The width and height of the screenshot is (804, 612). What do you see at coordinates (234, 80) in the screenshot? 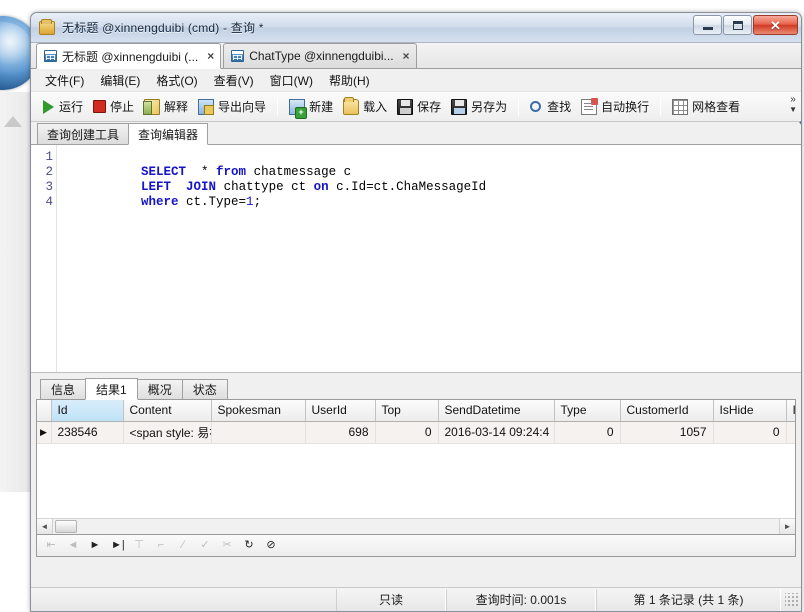
I see `menu-view: 查看(V)` at bounding box center [234, 80].